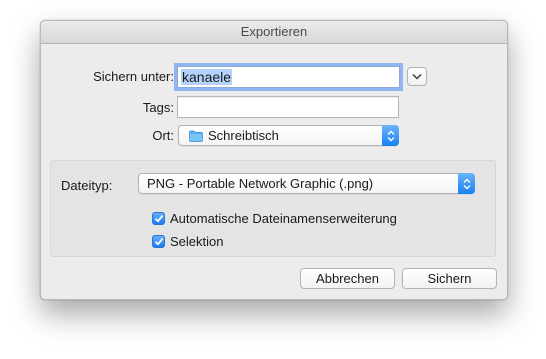 The height and width of the screenshot is (359, 546). I want to click on format-label: Dateityp:, so click(87, 185).